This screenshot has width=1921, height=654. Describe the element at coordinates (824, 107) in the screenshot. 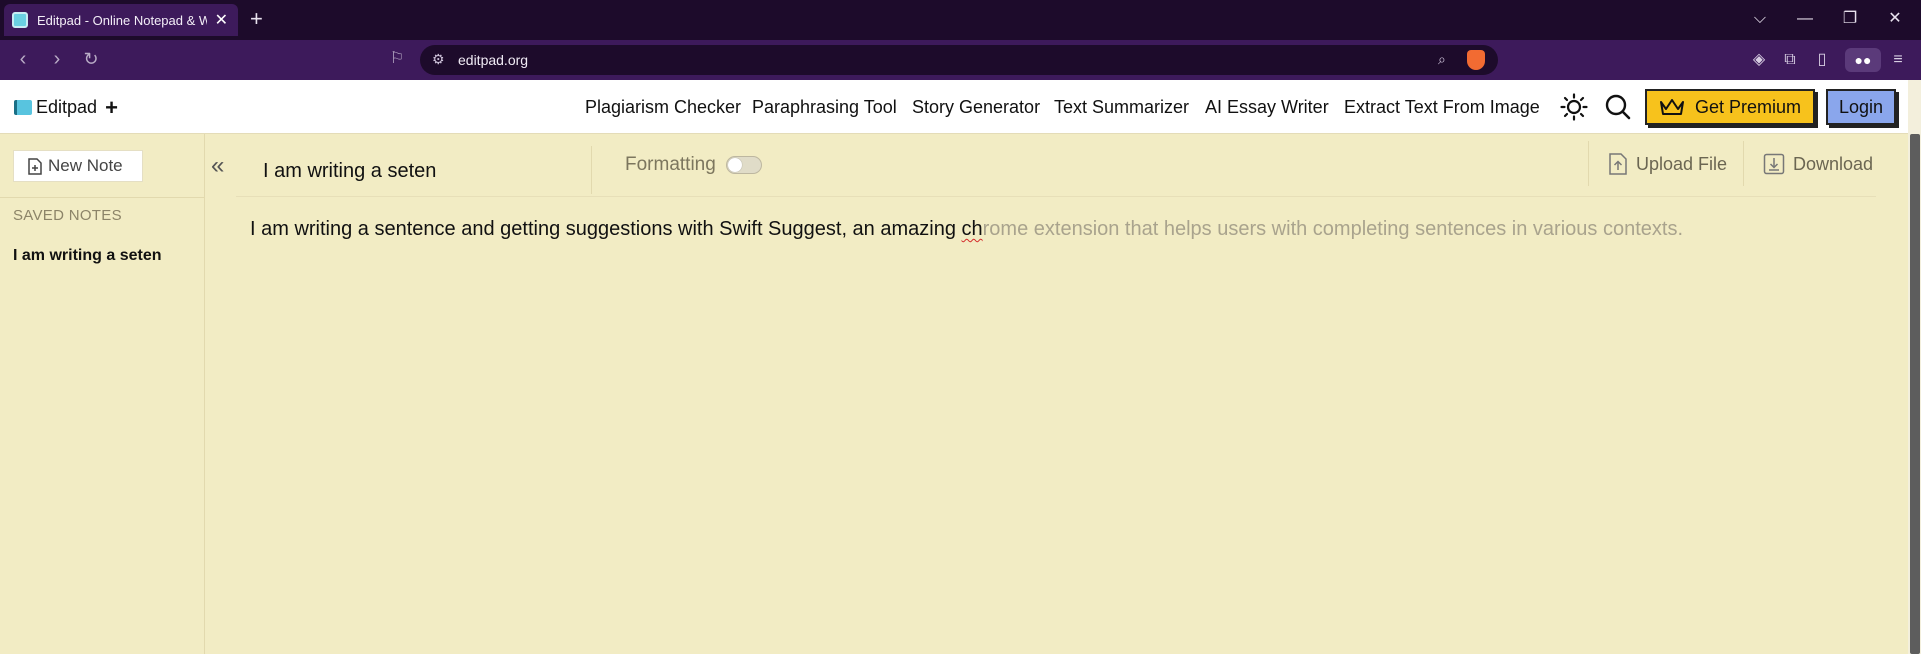

I see `nav-paraphrasing-tool: Paraphrasing Tool` at that location.